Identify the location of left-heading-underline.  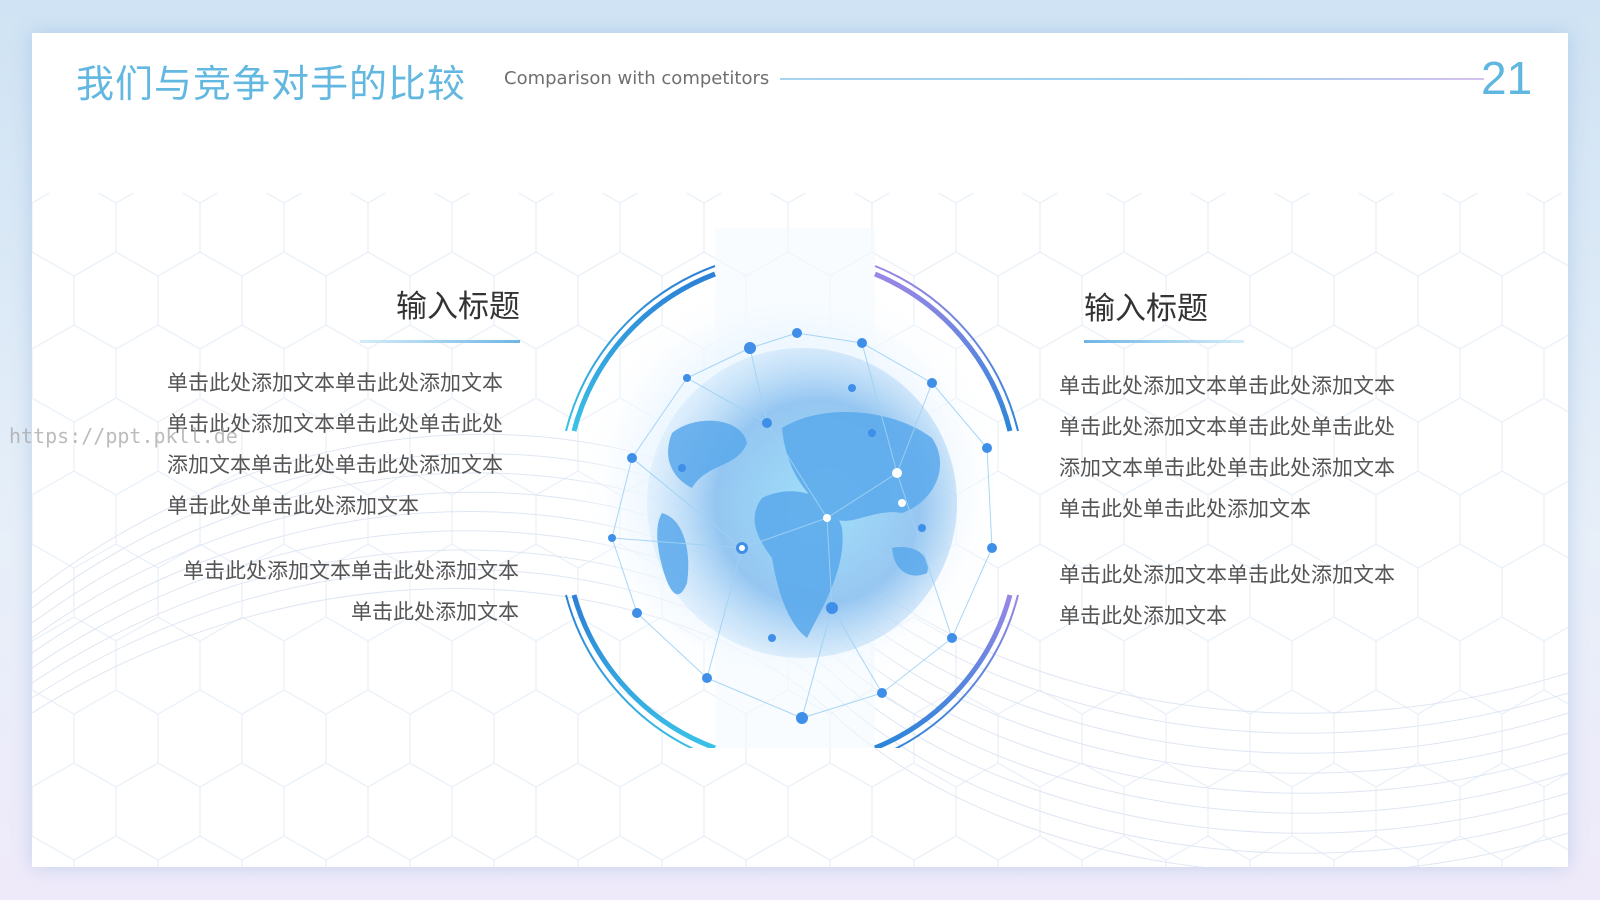
(440, 341).